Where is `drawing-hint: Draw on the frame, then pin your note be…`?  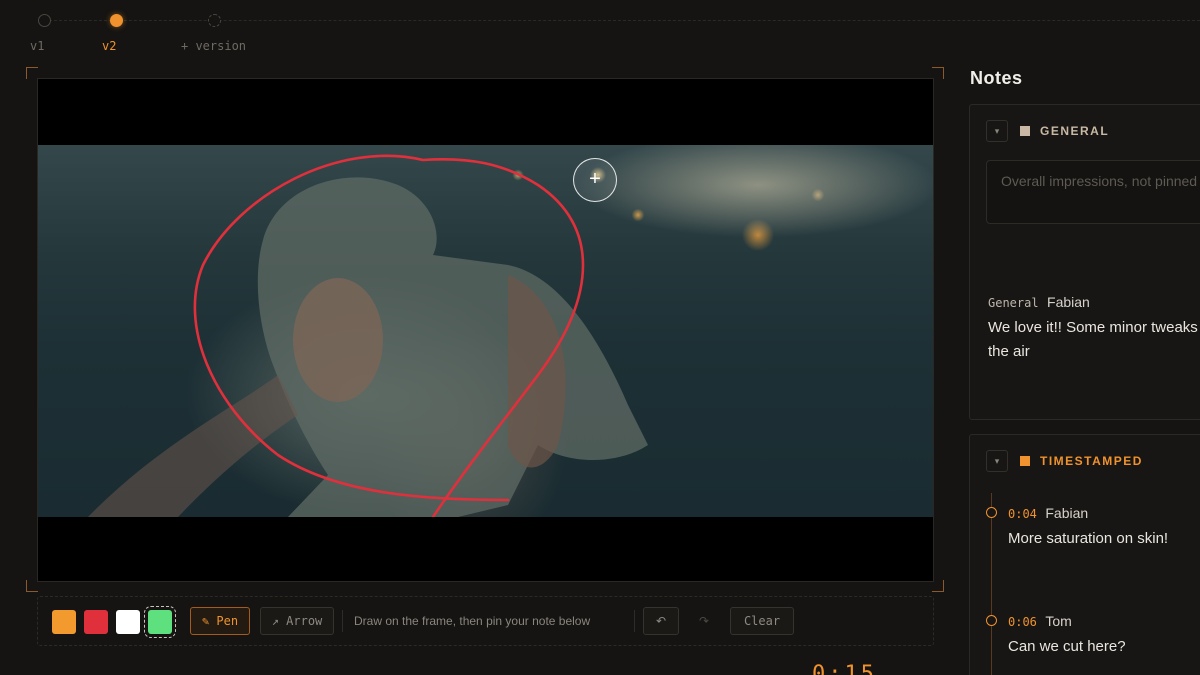 drawing-hint: Draw on the frame, then pin your note be… is located at coordinates (472, 621).